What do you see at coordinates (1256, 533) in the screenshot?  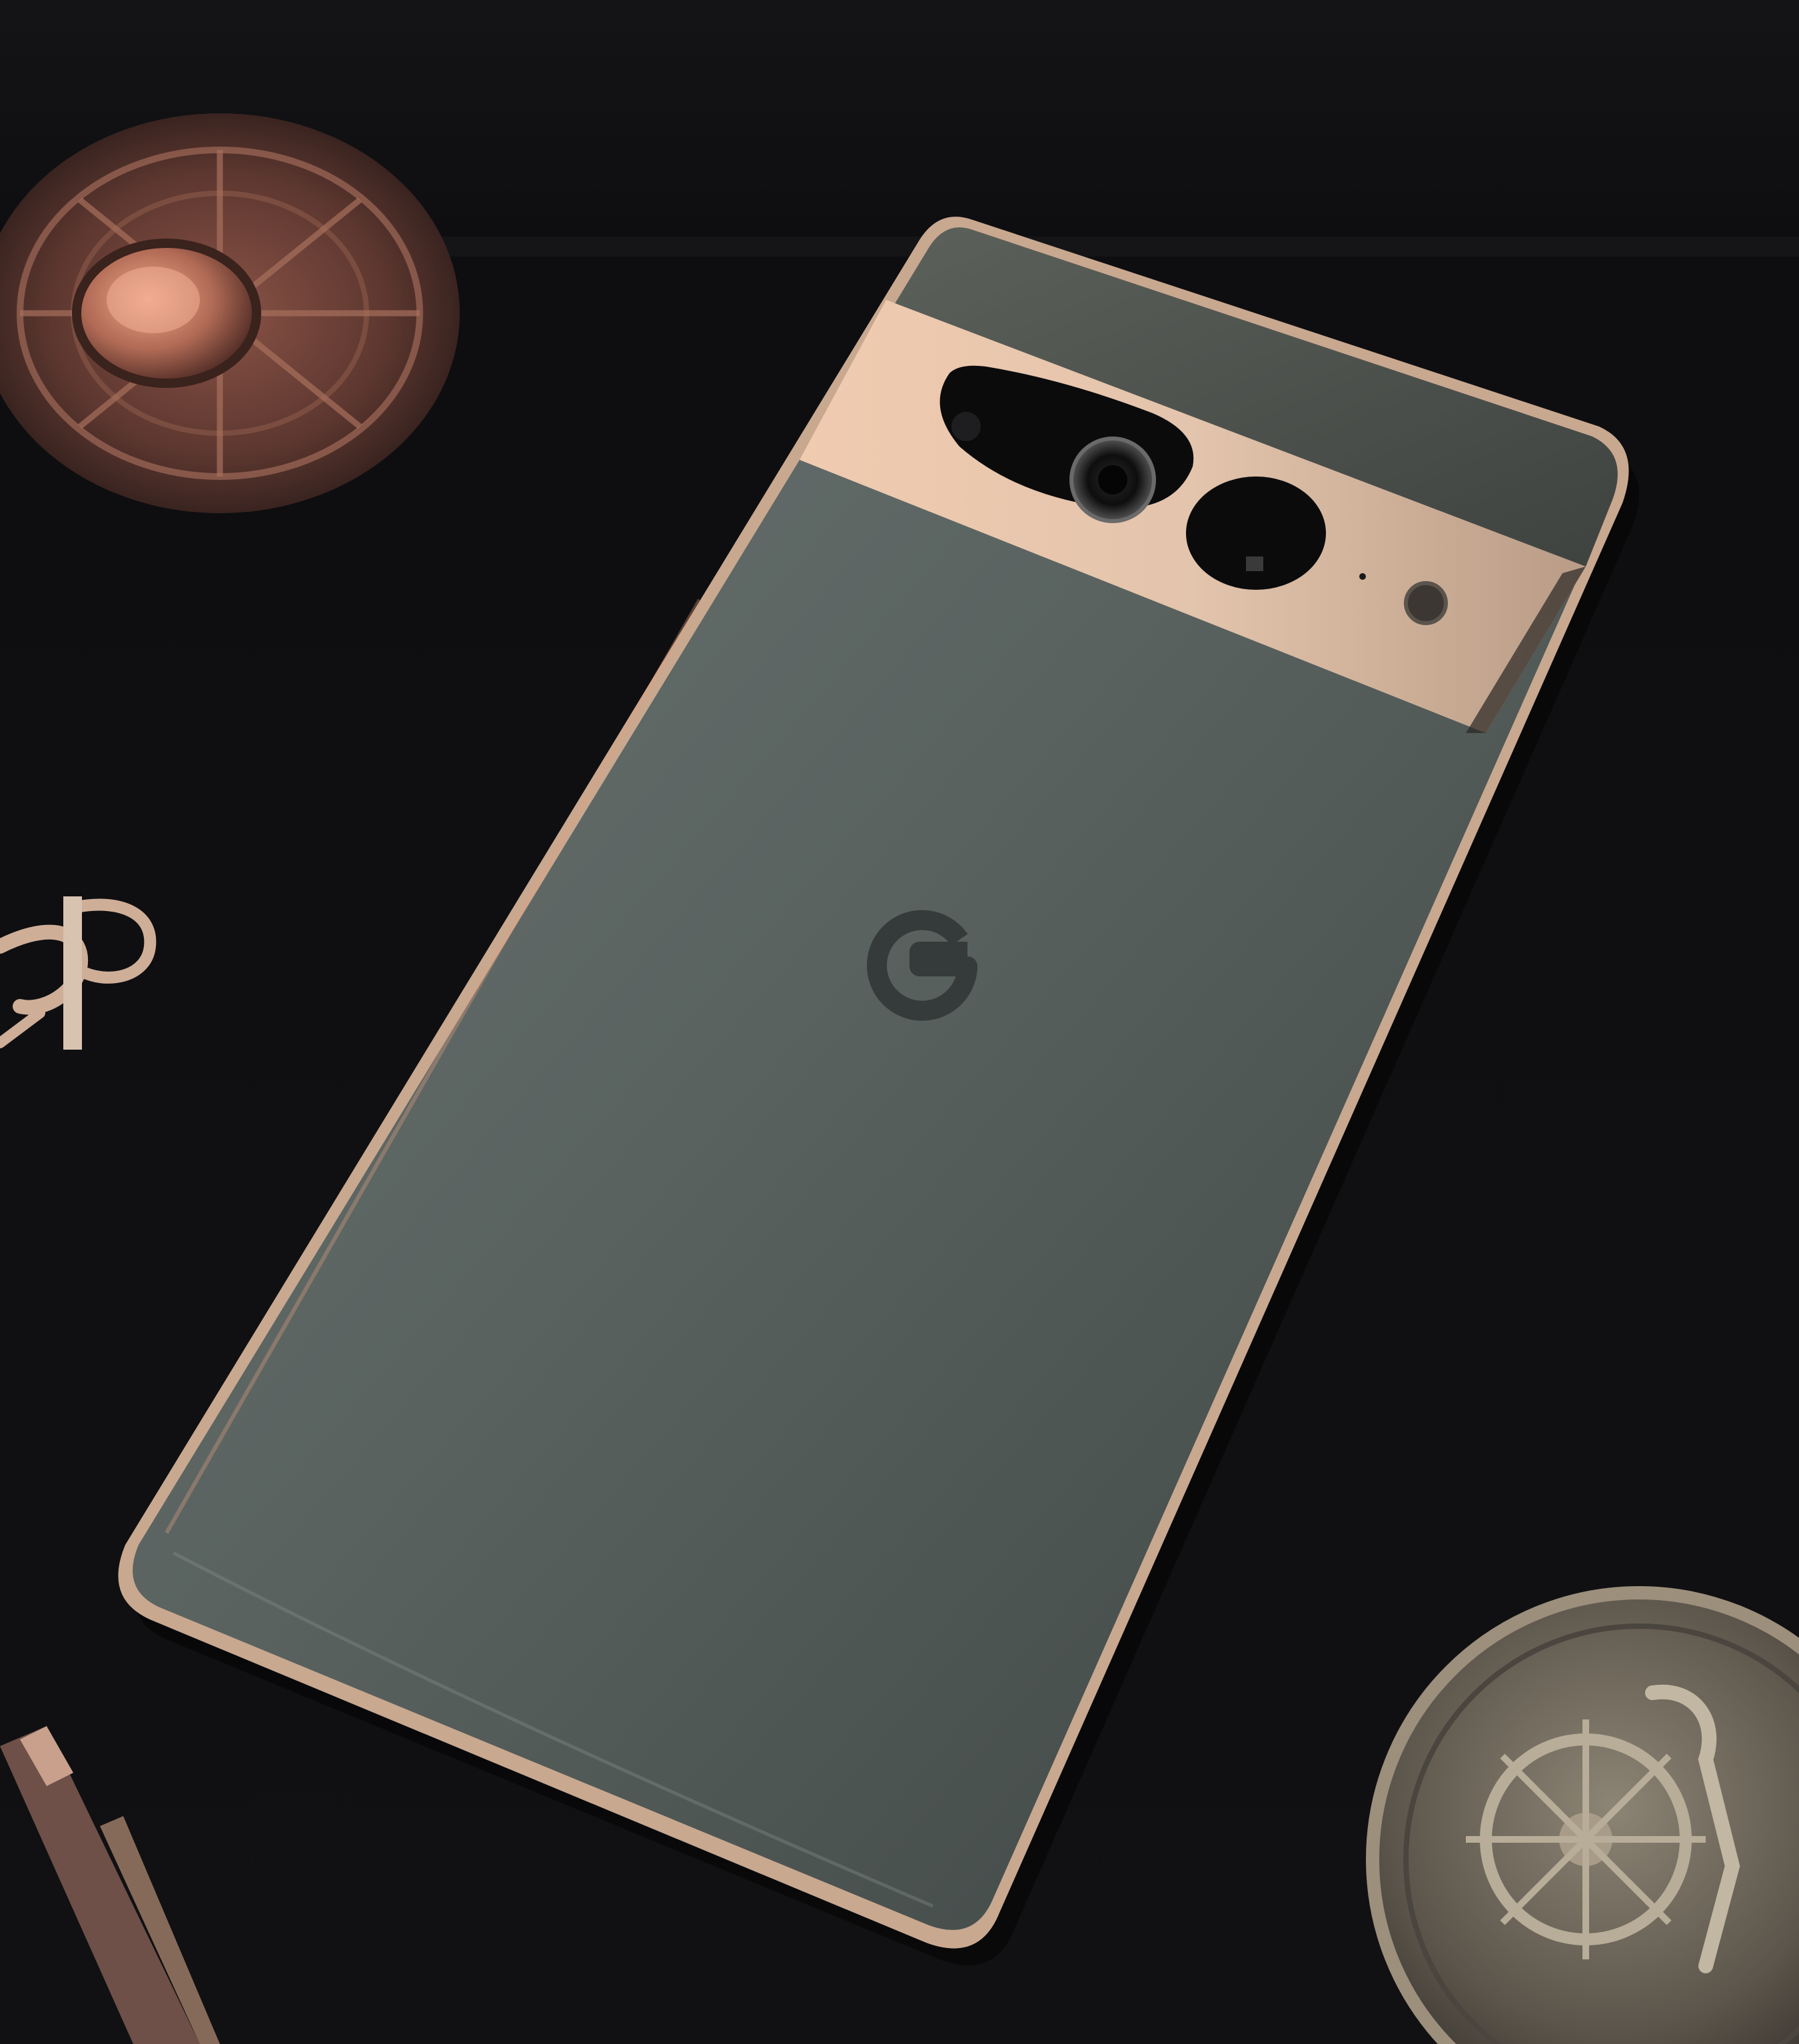 I see `telephoto-lens-window` at bounding box center [1256, 533].